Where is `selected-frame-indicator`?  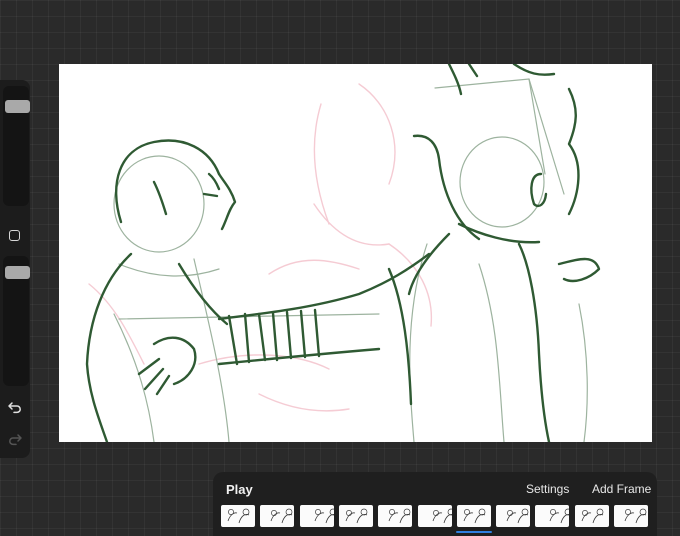 selected-frame-indicator is located at coordinates (473, 532).